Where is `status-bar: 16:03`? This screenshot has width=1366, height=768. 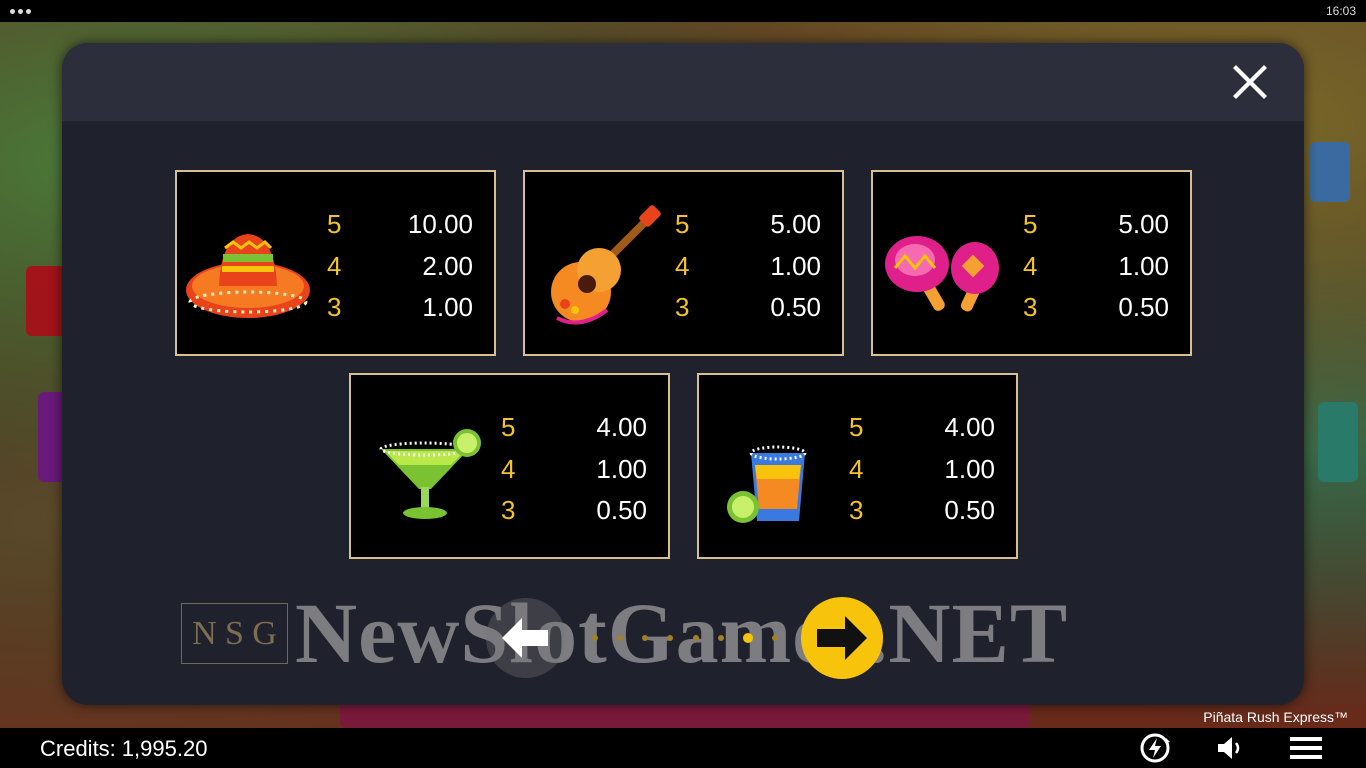
status-bar: 16:03 is located at coordinates (683, 11).